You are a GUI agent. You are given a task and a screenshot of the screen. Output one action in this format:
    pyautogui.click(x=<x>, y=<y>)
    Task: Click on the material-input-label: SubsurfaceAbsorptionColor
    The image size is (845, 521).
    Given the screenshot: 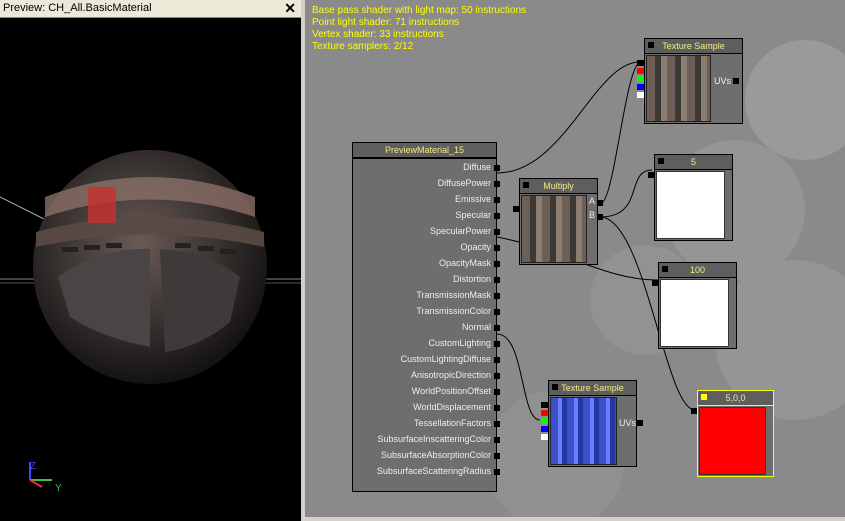 What is the action you would take?
    pyautogui.click(x=435, y=455)
    